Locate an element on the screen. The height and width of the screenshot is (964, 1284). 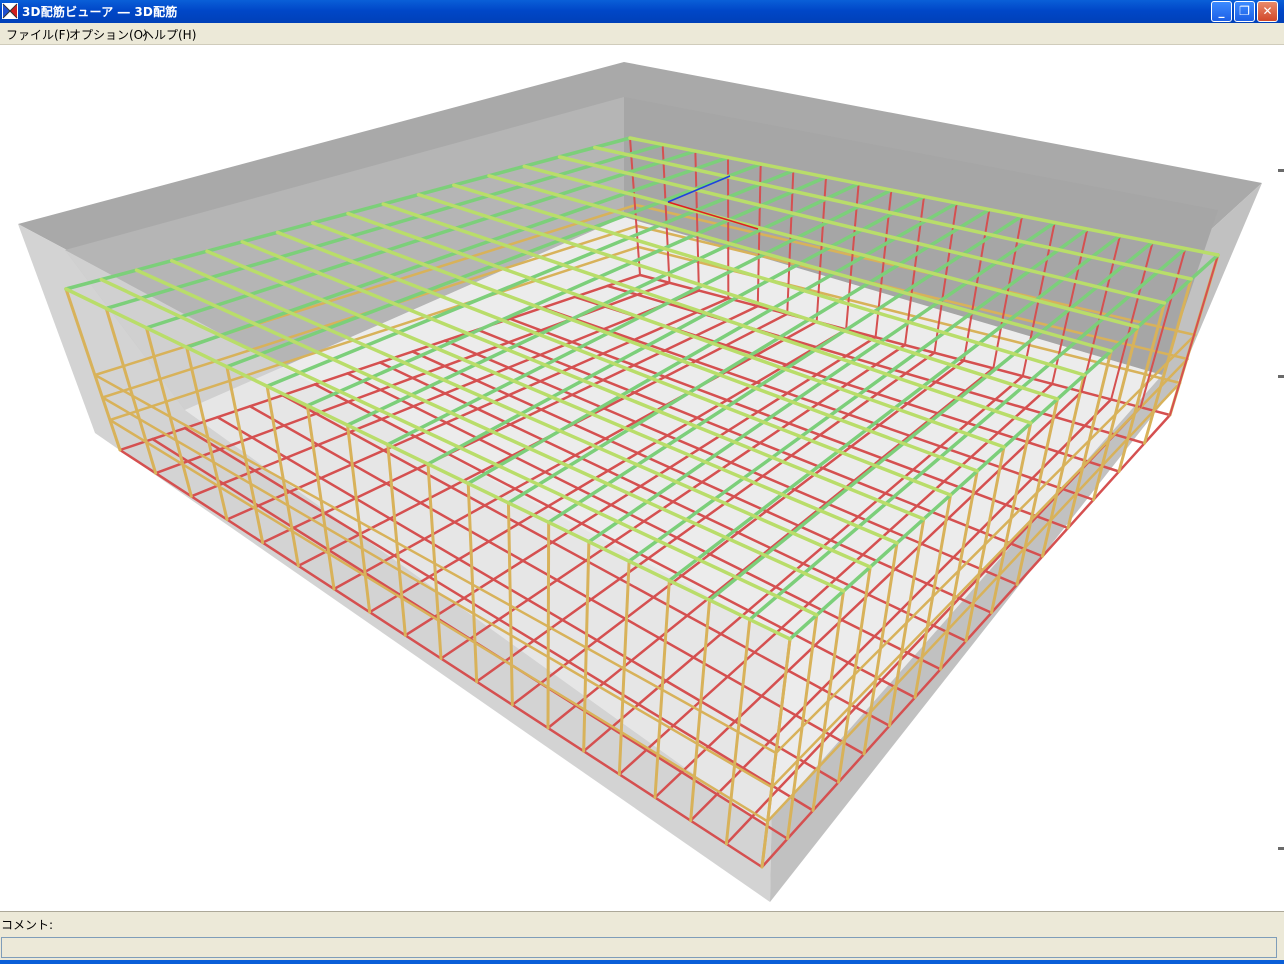
menu-bar: ファイル(F) オプション(O) ヘルプ(H) is located at coordinates (642, 34).